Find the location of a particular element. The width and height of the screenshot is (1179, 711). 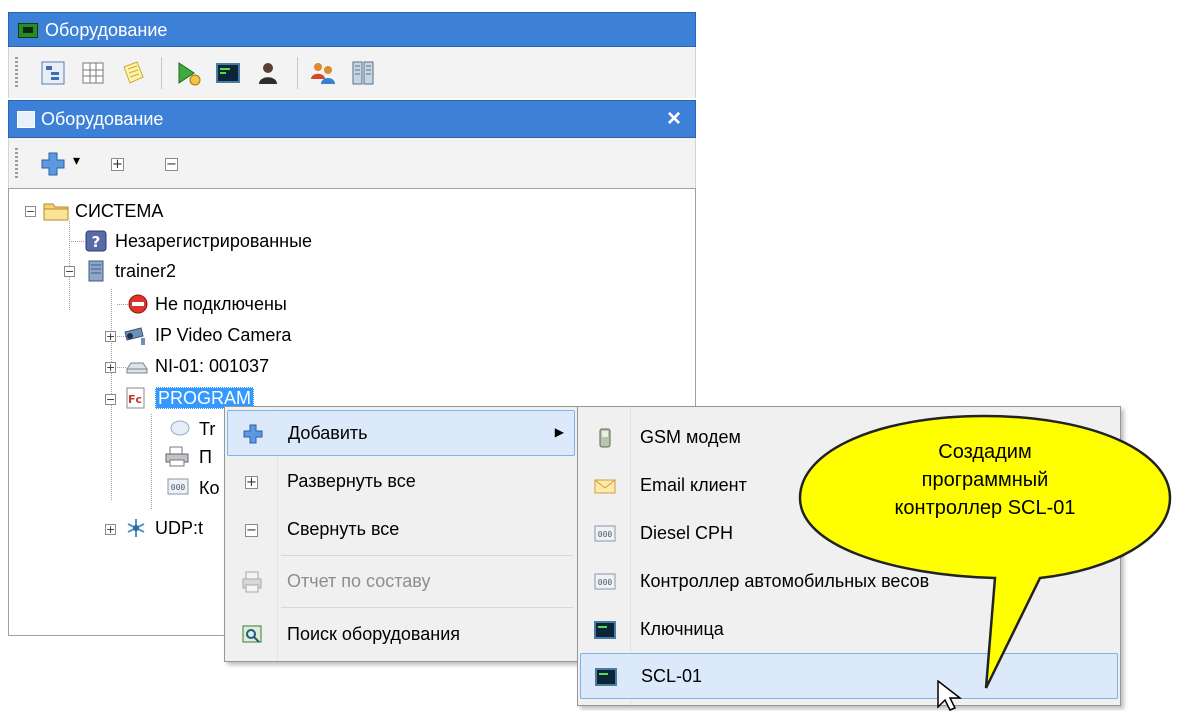

tree-item-p: П is located at coordinates (205, 457).